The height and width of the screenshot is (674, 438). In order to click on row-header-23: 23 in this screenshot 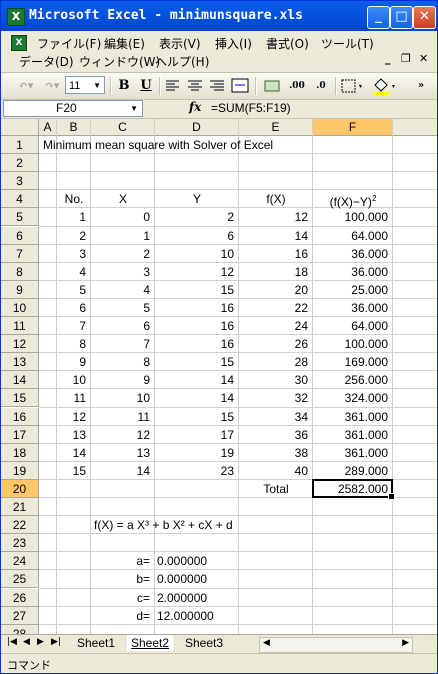, I will do `click(20, 543)`.